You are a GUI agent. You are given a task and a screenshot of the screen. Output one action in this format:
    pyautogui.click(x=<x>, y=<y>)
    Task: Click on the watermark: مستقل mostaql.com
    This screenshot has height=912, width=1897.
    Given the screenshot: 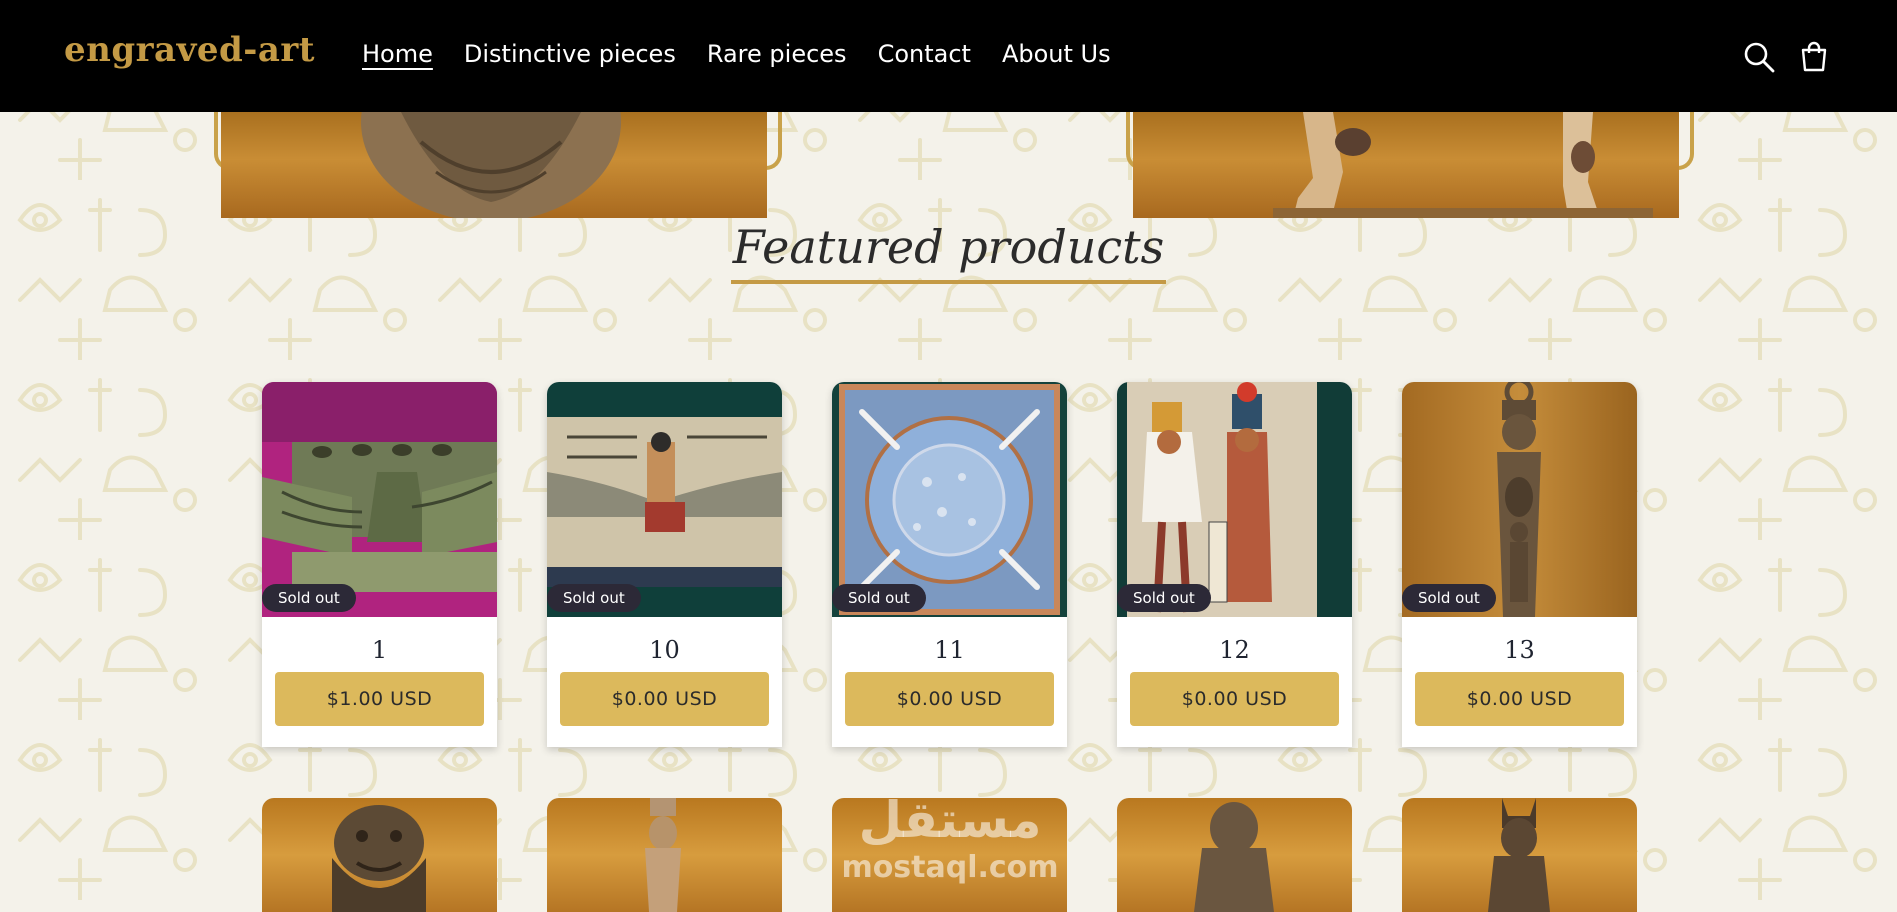 What is the action you would take?
    pyautogui.click(x=950, y=845)
    